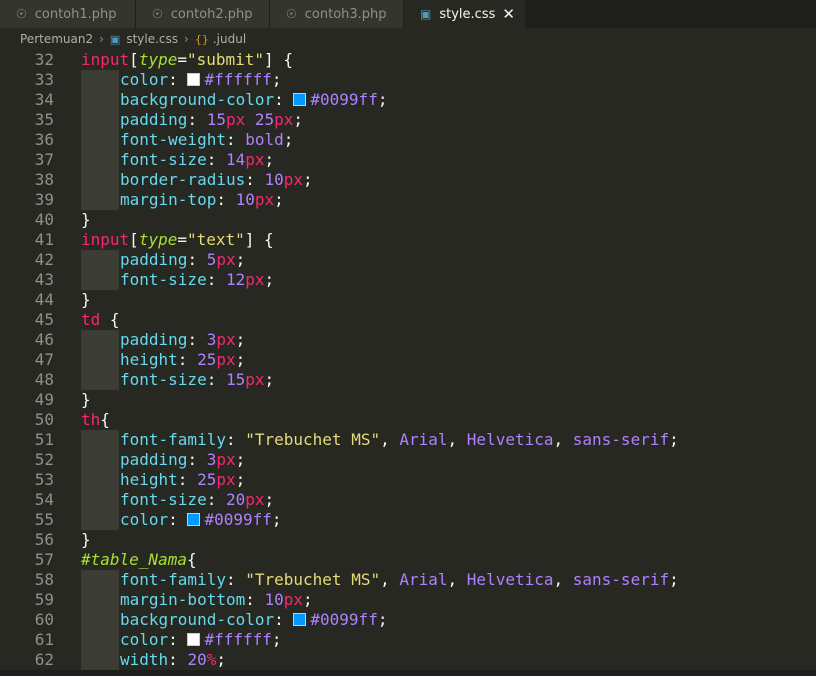  Describe the element at coordinates (408, 100) in the screenshot. I see `code-line: 34 background-color: #0099ff;` at that location.